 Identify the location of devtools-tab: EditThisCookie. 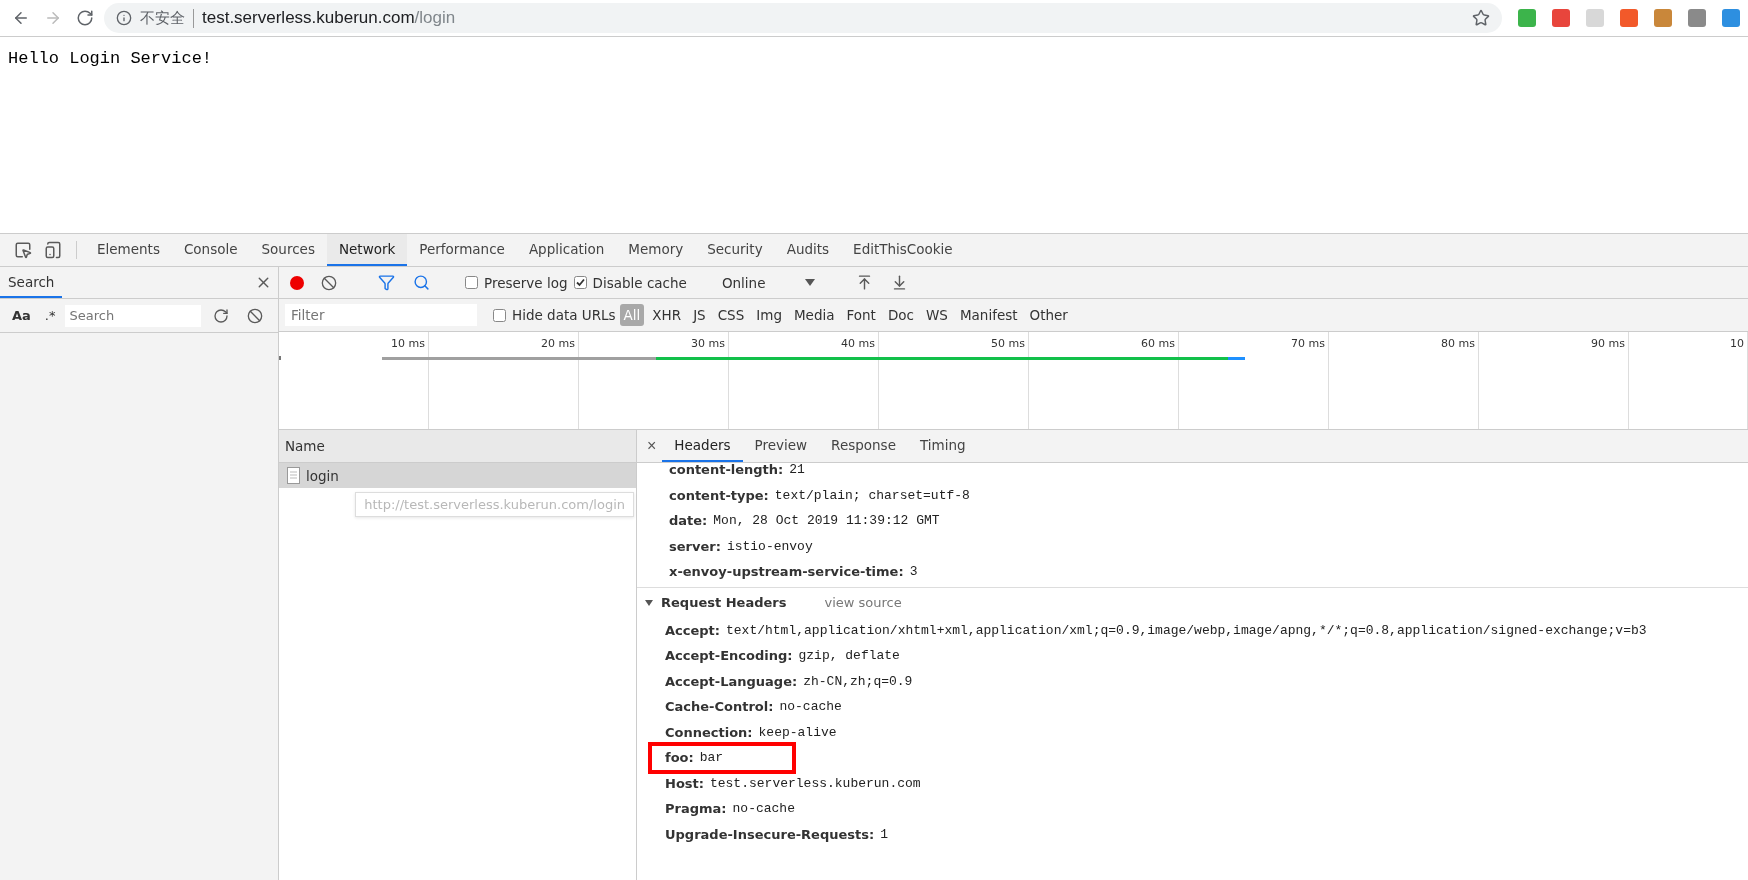
(903, 250).